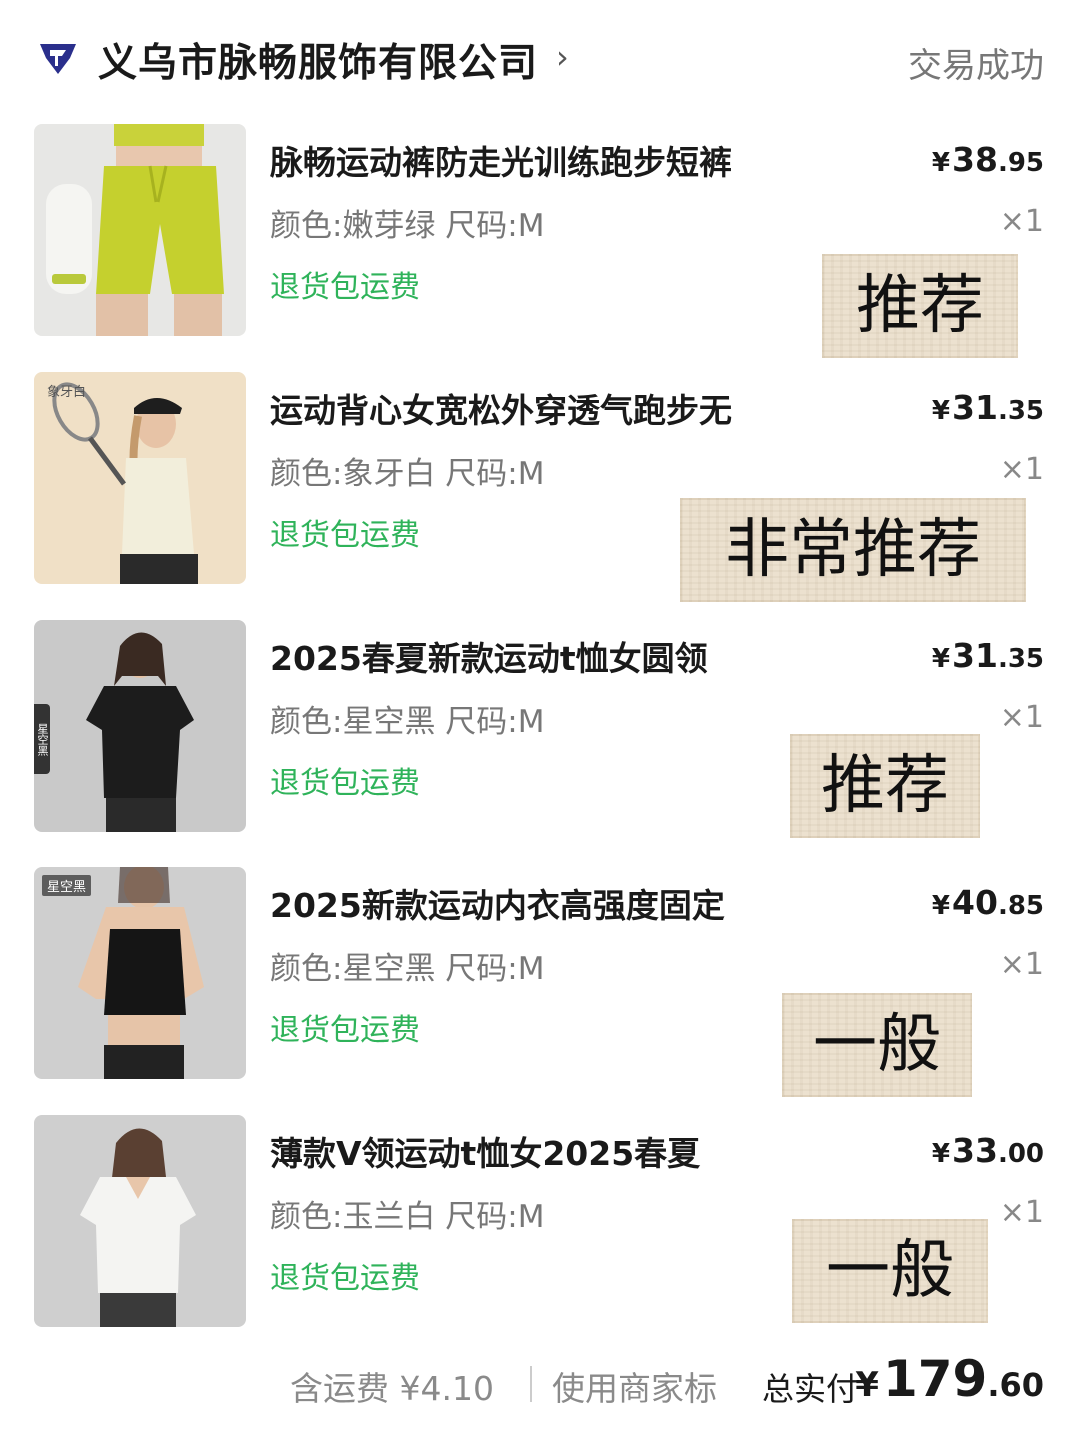  Describe the element at coordinates (140, 478) in the screenshot. I see `product-thumbnail: 象牙白` at that location.